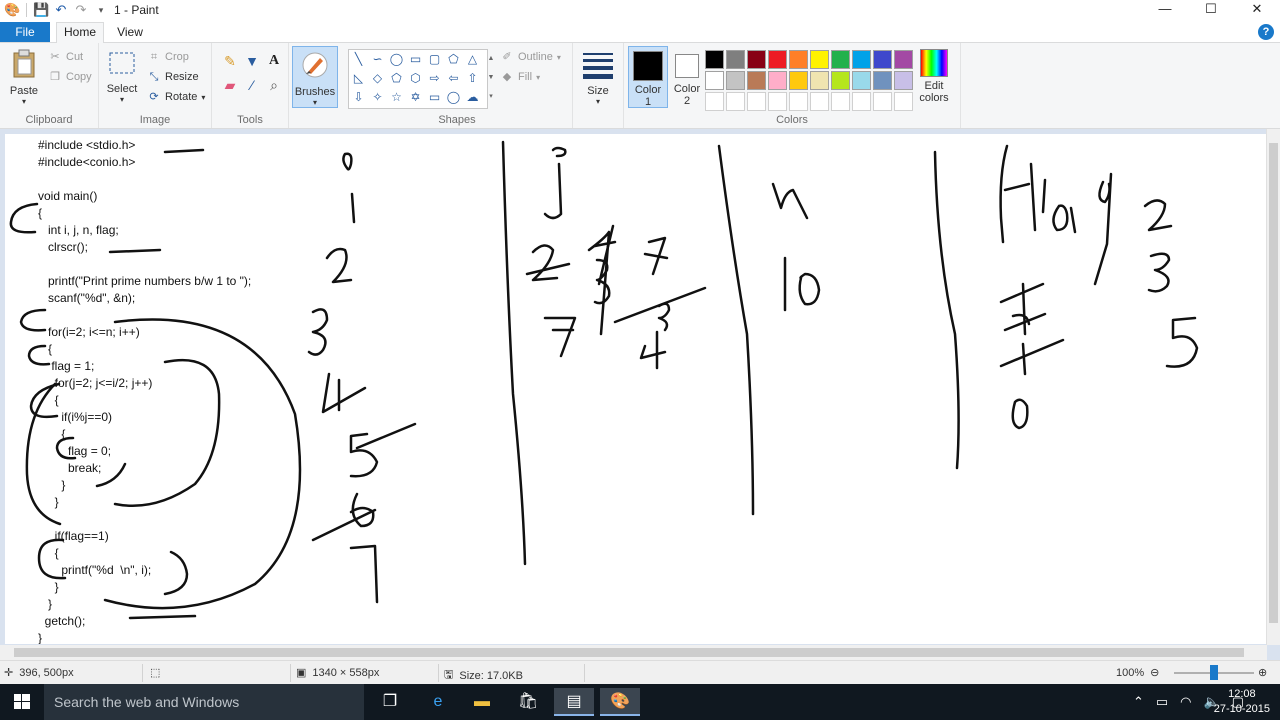 This screenshot has width=1280, height=723. What do you see at coordinates (396, 97) in the screenshot?
I see `five-point-star-shape-icon: ☆` at bounding box center [396, 97].